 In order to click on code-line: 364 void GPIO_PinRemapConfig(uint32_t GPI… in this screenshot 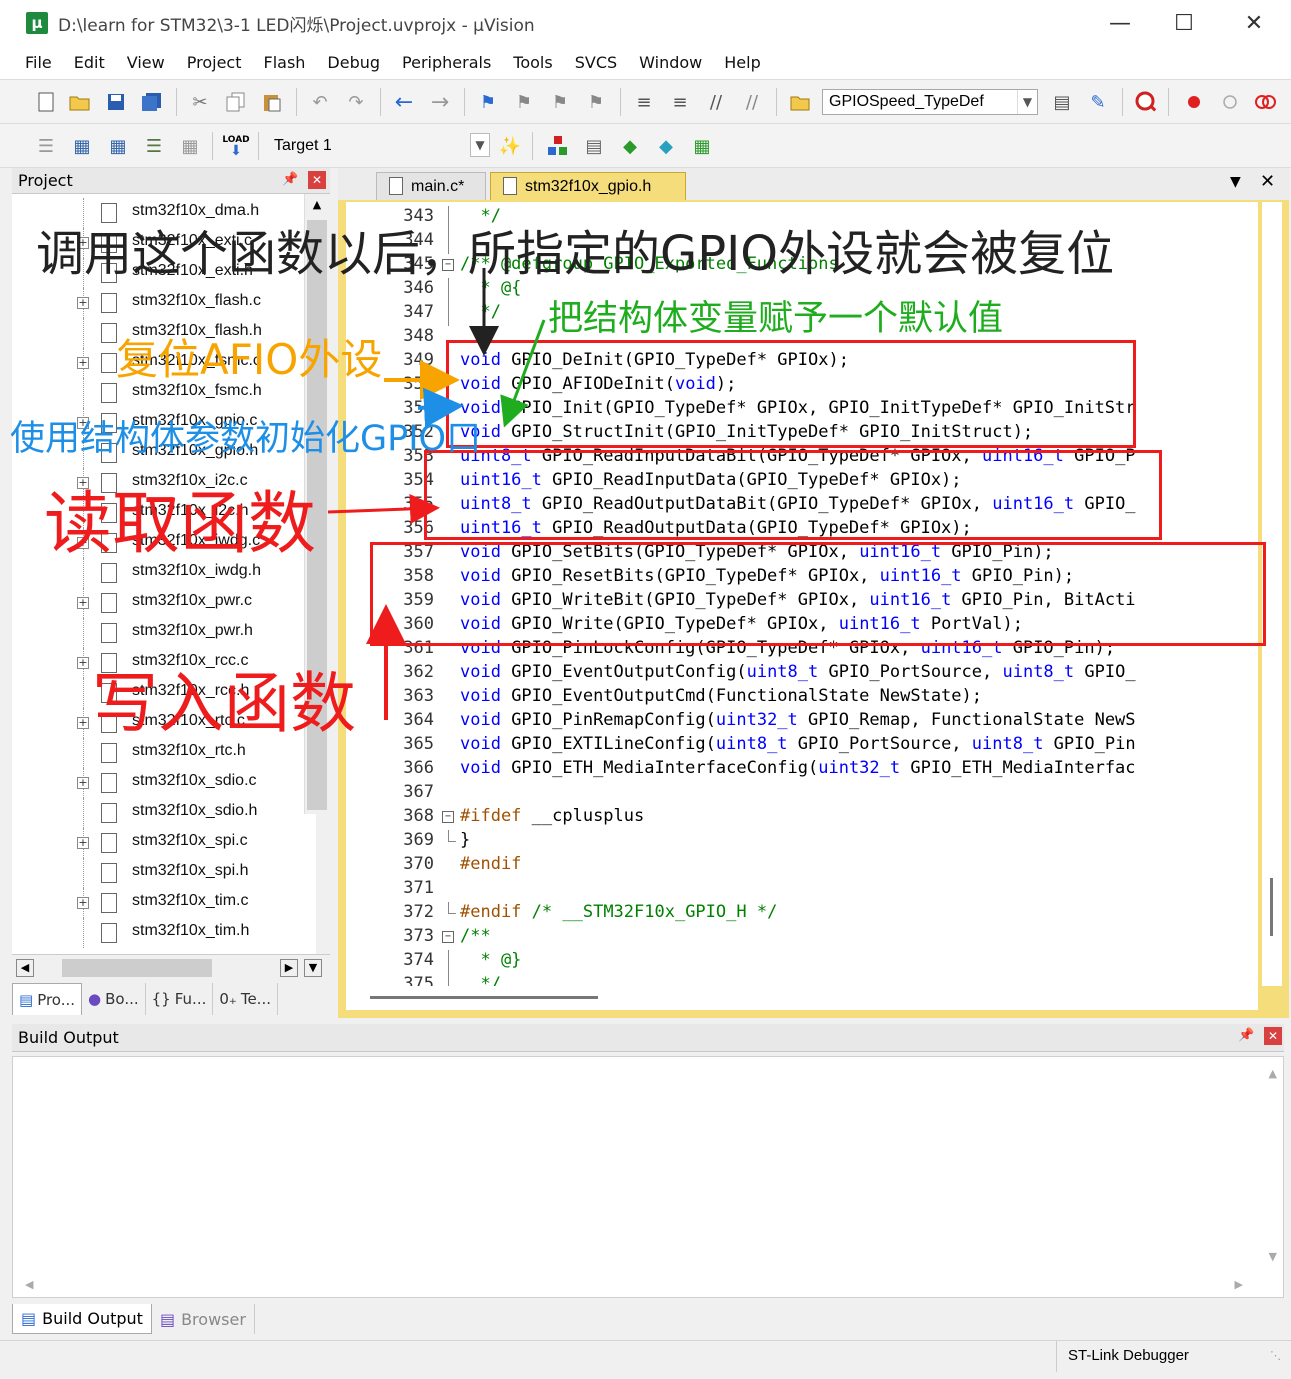, I will do `click(802, 722)`.